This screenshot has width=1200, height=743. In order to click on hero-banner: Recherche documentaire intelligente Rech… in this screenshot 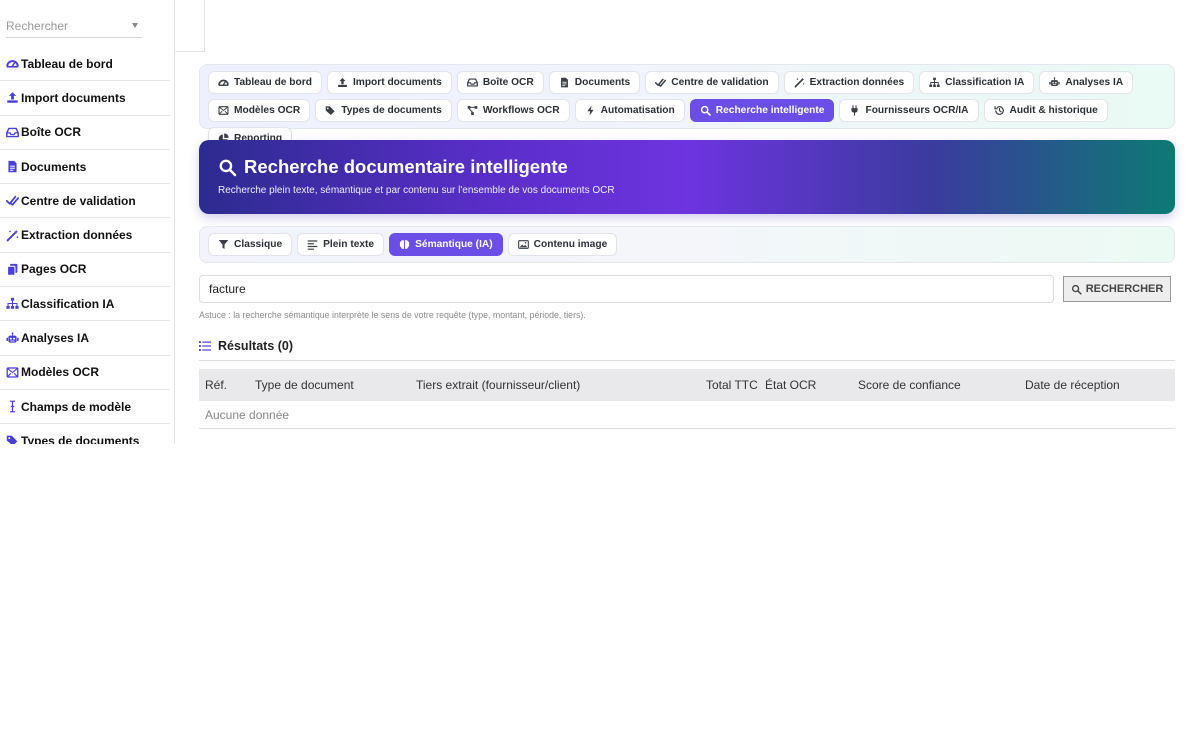, I will do `click(687, 177)`.